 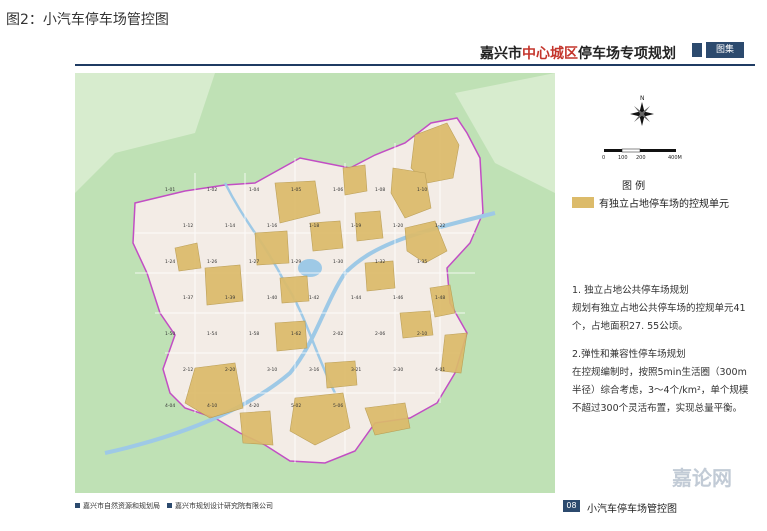 I want to click on unit-code-label: 1-14, so click(x=230, y=226).